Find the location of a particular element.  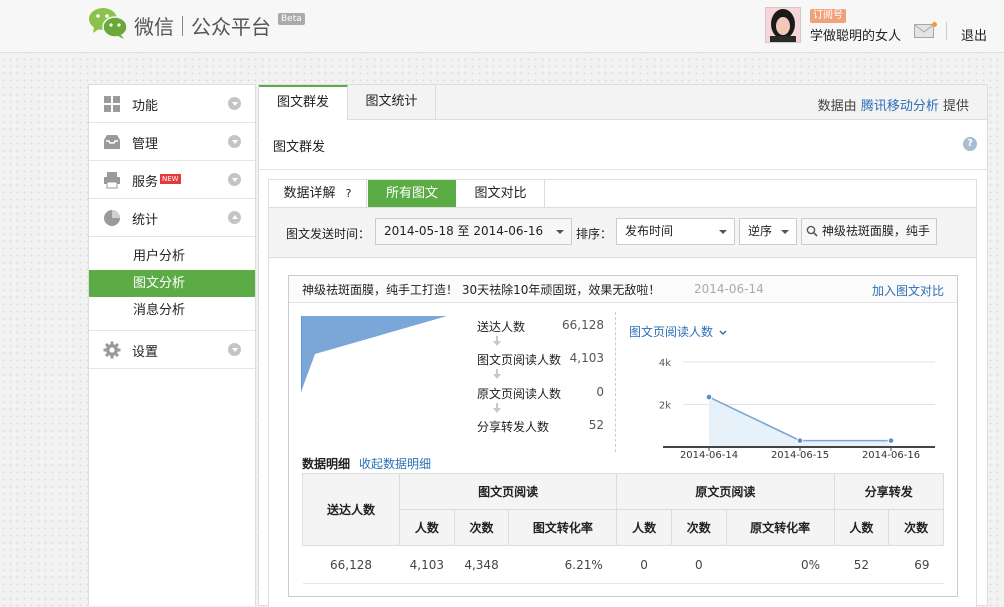

gear-icon is located at coordinates (112, 350).